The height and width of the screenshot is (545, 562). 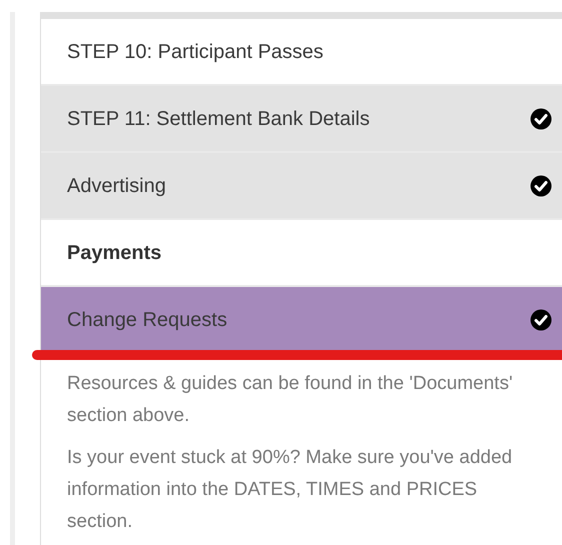 What do you see at coordinates (301, 319) in the screenshot?
I see `step-item: Change Requests` at bounding box center [301, 319].